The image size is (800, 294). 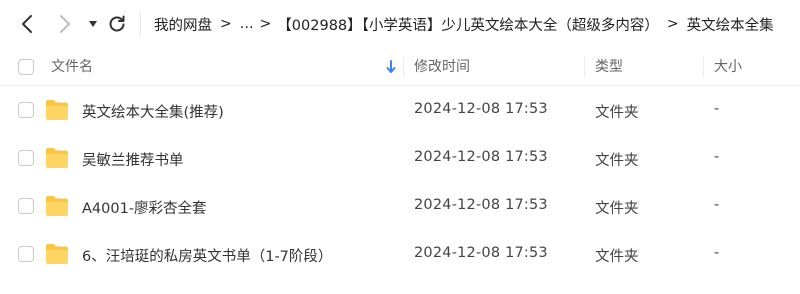 I want to click on back-button, so click(x=27, y=24).